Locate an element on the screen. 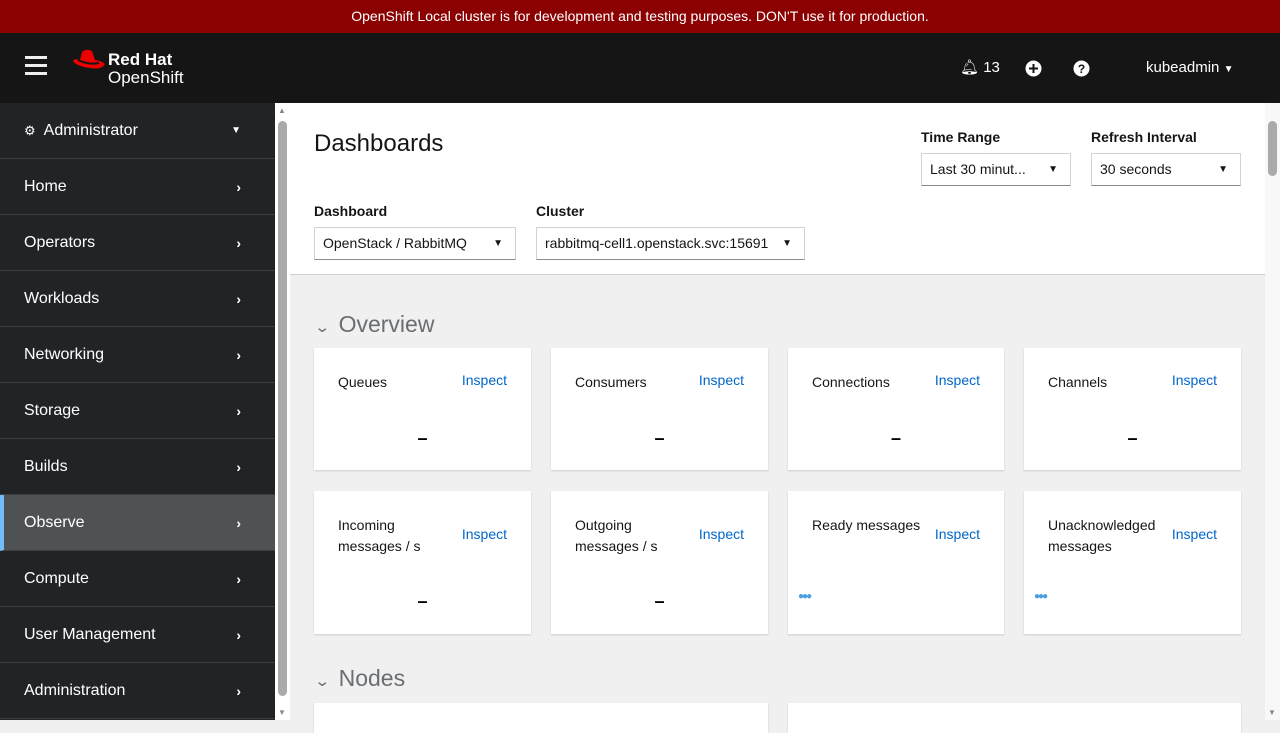 Image resolution: width=1280 pixels, height=733 pixels. help-circle-icon: ? is located at coordinates (1081, 68).